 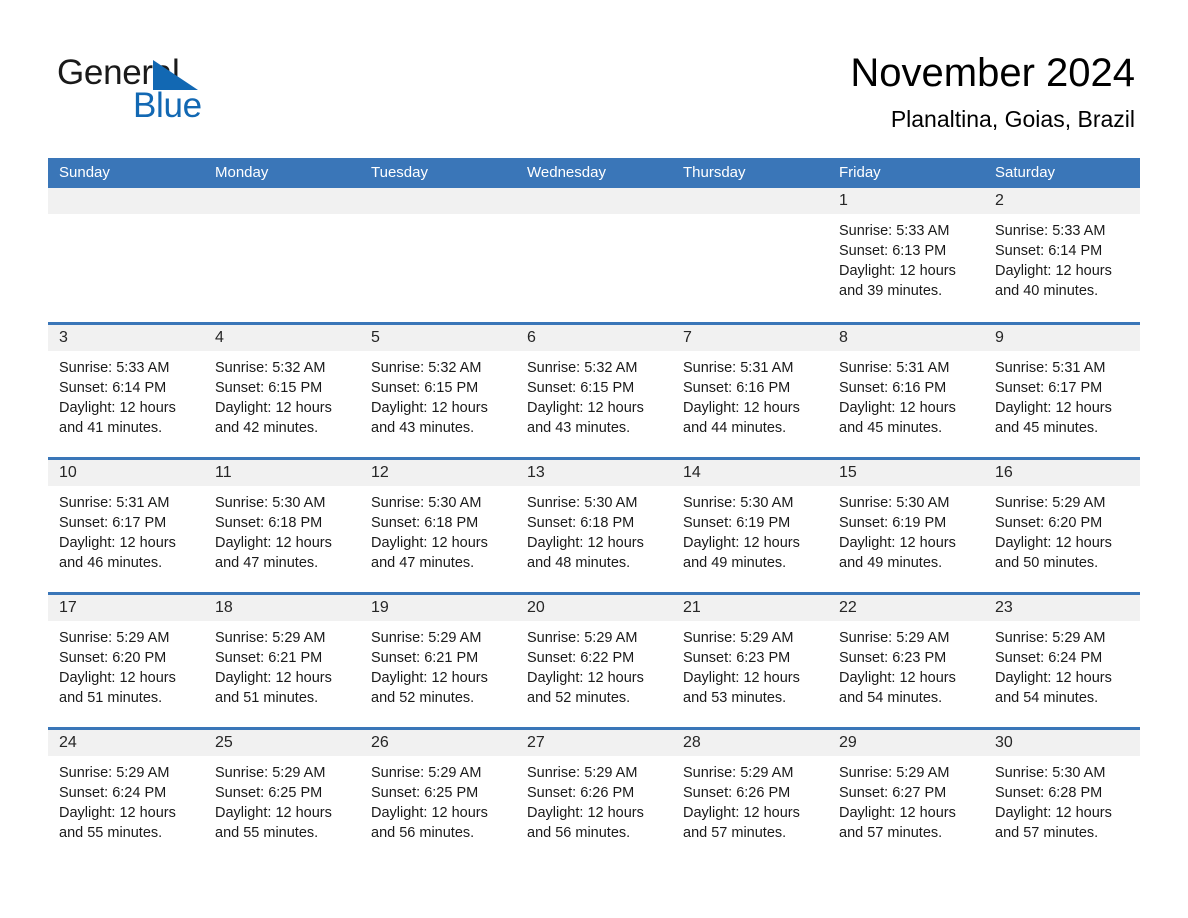 I want to click on daylight-text: Daylight: 12 hours and 57 minutes., so click(x=1053, y=823).